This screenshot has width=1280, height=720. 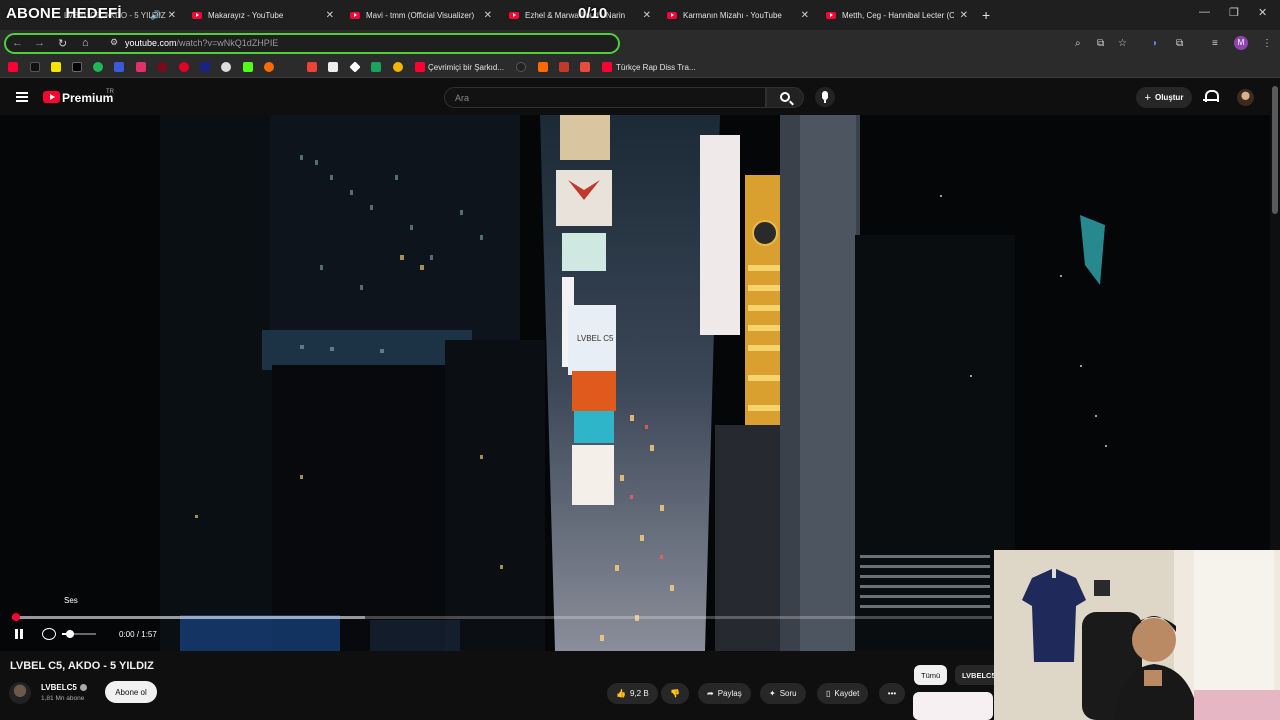 What do you see at coordinates (724, 693) in the screenshot?
I see `share-button: ➦ Paylaş` at bounding box center [724, 693].